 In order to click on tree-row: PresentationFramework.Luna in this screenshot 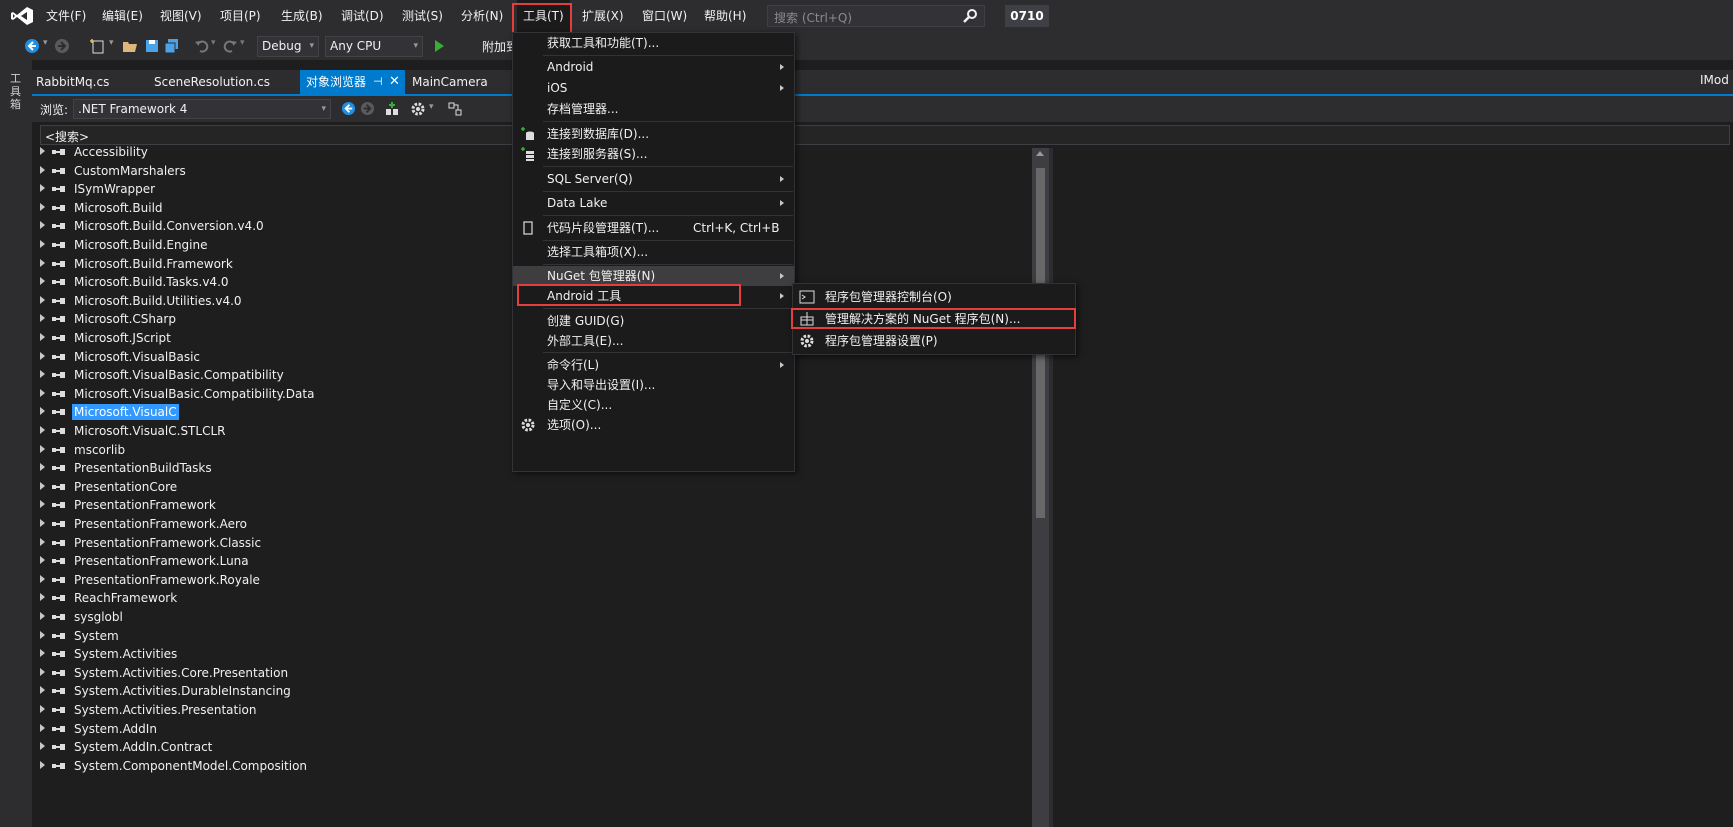, I will do `click(532, 561)`.